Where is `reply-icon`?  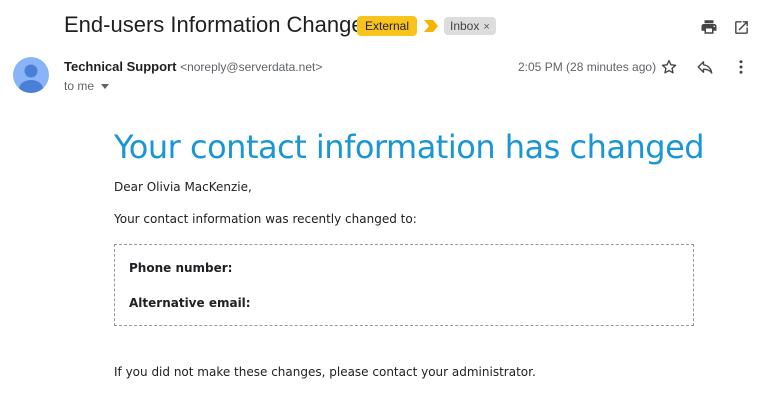 reply-icon is located at coordinates (705, 67).